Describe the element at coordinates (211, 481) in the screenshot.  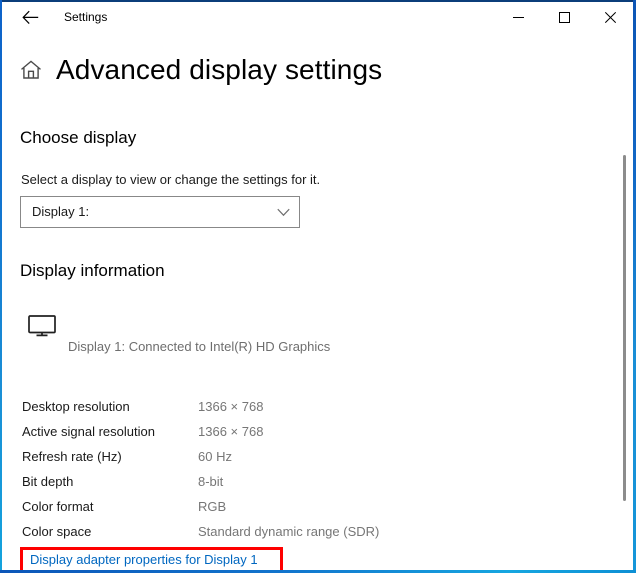
I see `info-value: 8-bit` at that location.